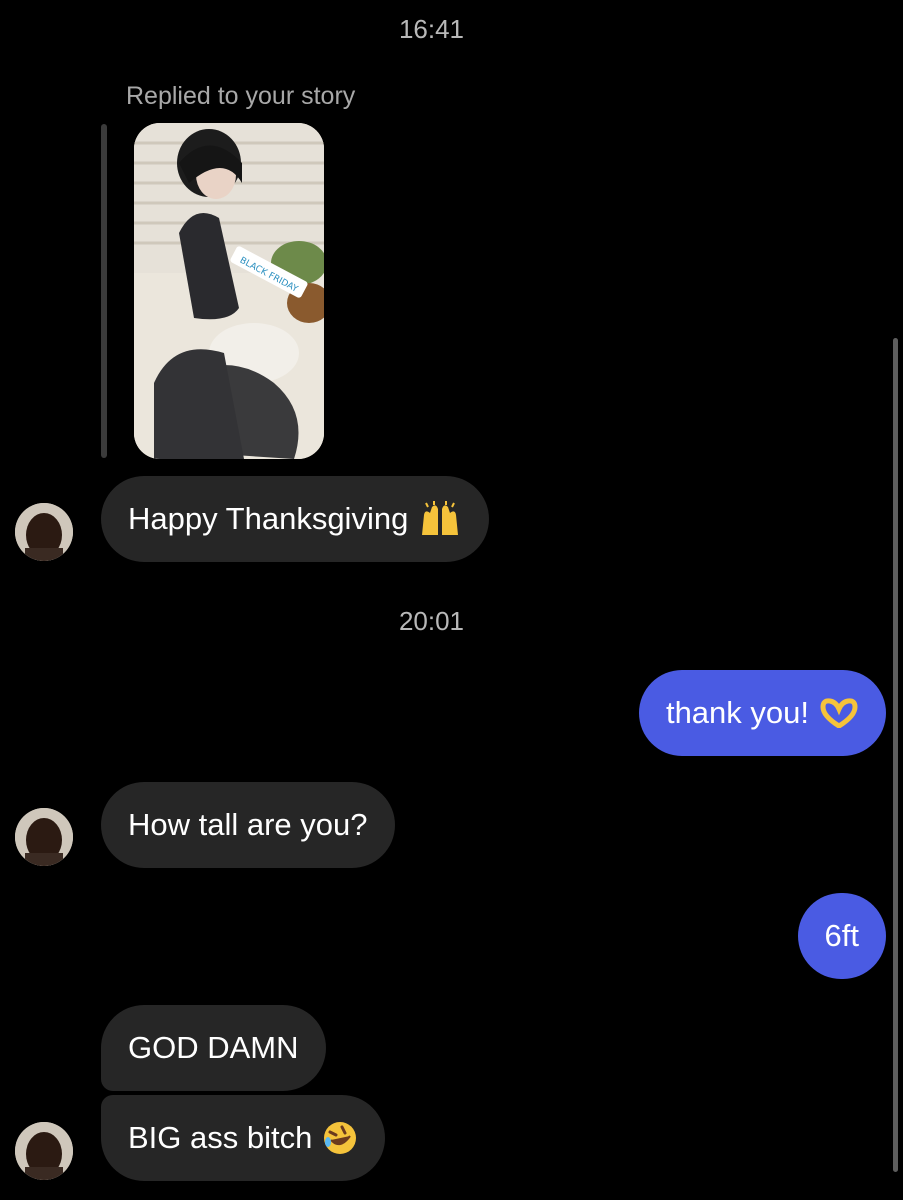  I want to click on rolling-laughing-icon, so click(340, 1138).